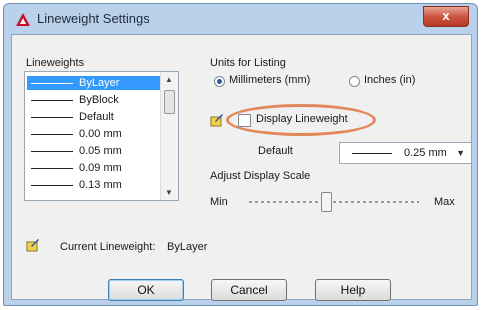 This screenshot has width=484, height=310. I want to click on default-label: Default, so click(275, 151).